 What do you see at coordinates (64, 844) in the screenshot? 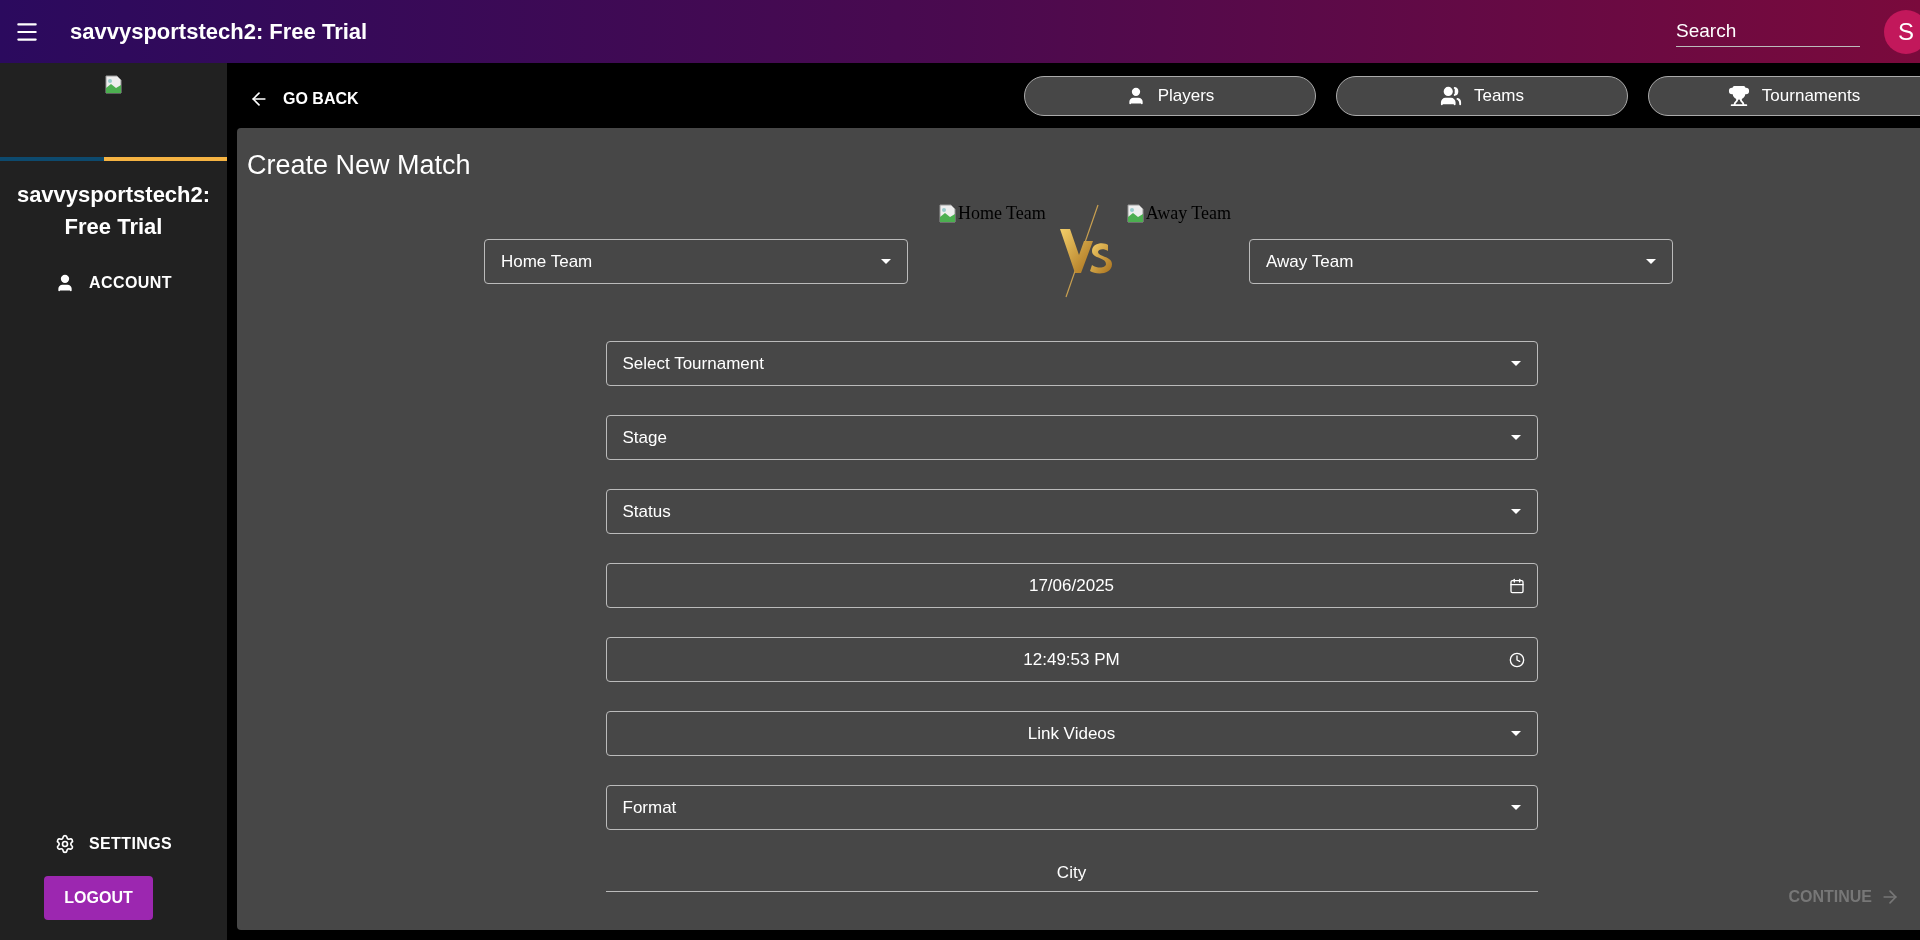
I see `settings-icon` at bounding box center [64, 844].